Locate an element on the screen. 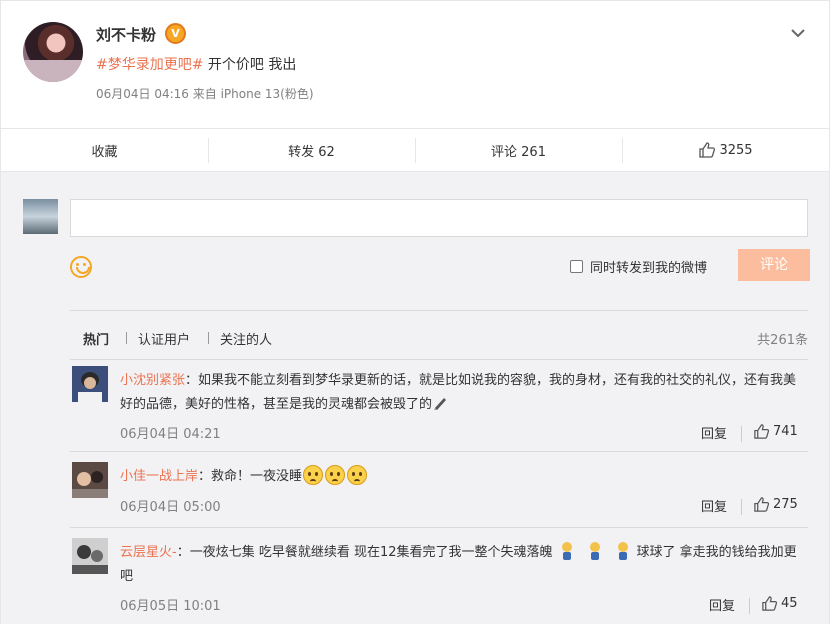  favorite-button: 收藏 is located at coordinates (104, 150).